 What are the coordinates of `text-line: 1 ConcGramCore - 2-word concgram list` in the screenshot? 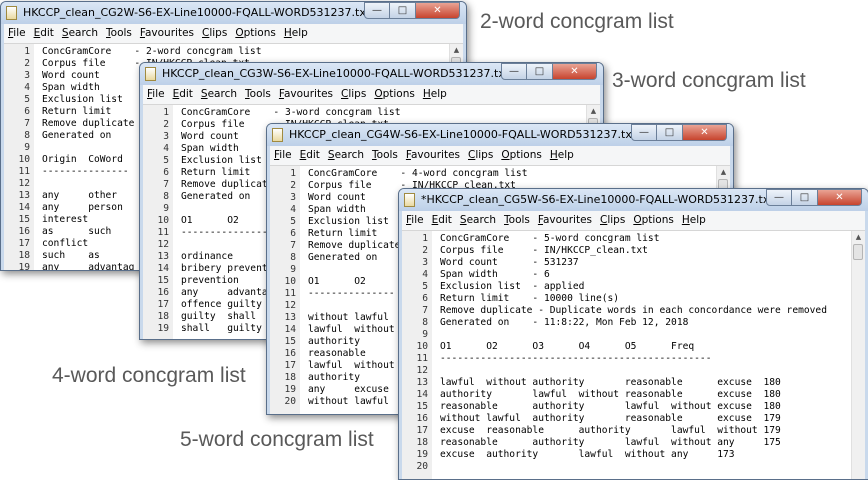 It's located at (132, 52).